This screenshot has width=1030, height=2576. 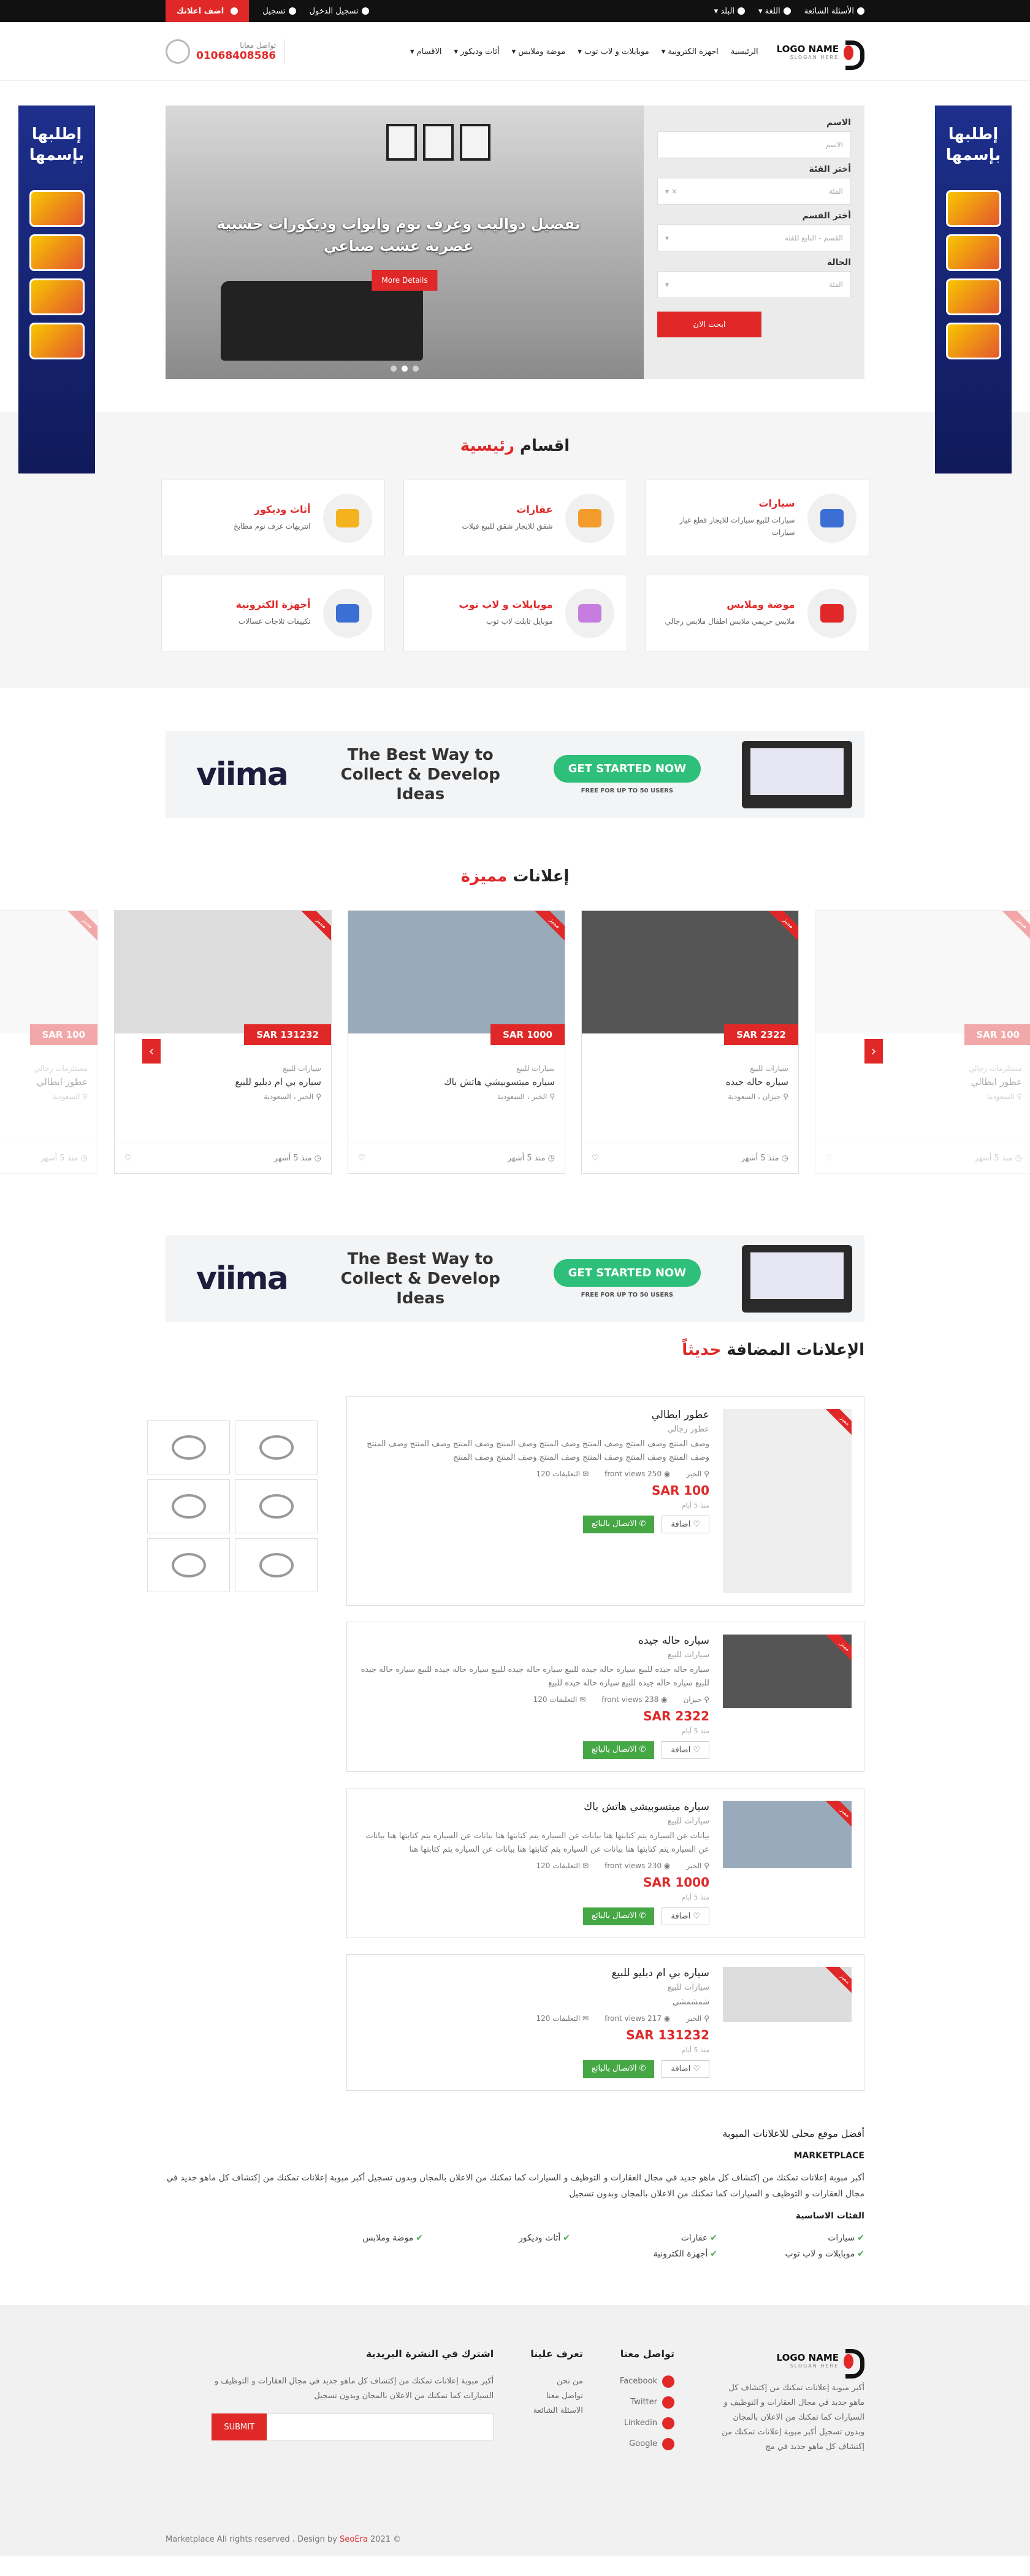 What do you see at coordinates (188, 1506) in the screenshot?
I see `bmw-logo-icon` at bounding box center [188, 1506].